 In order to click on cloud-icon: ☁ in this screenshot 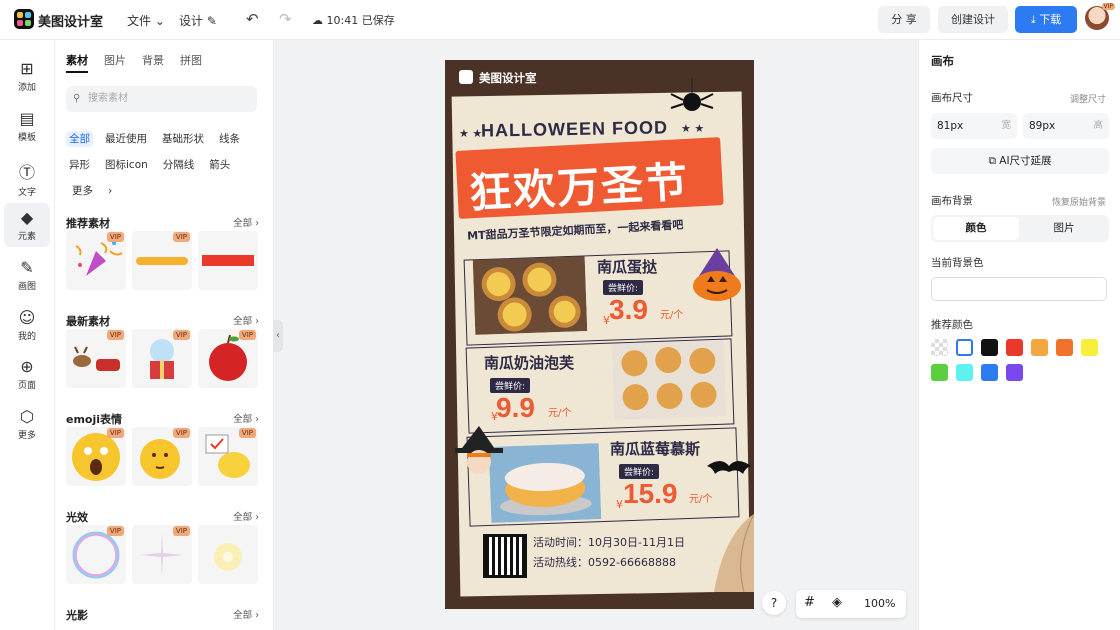, I will do `click(317, 20)`.